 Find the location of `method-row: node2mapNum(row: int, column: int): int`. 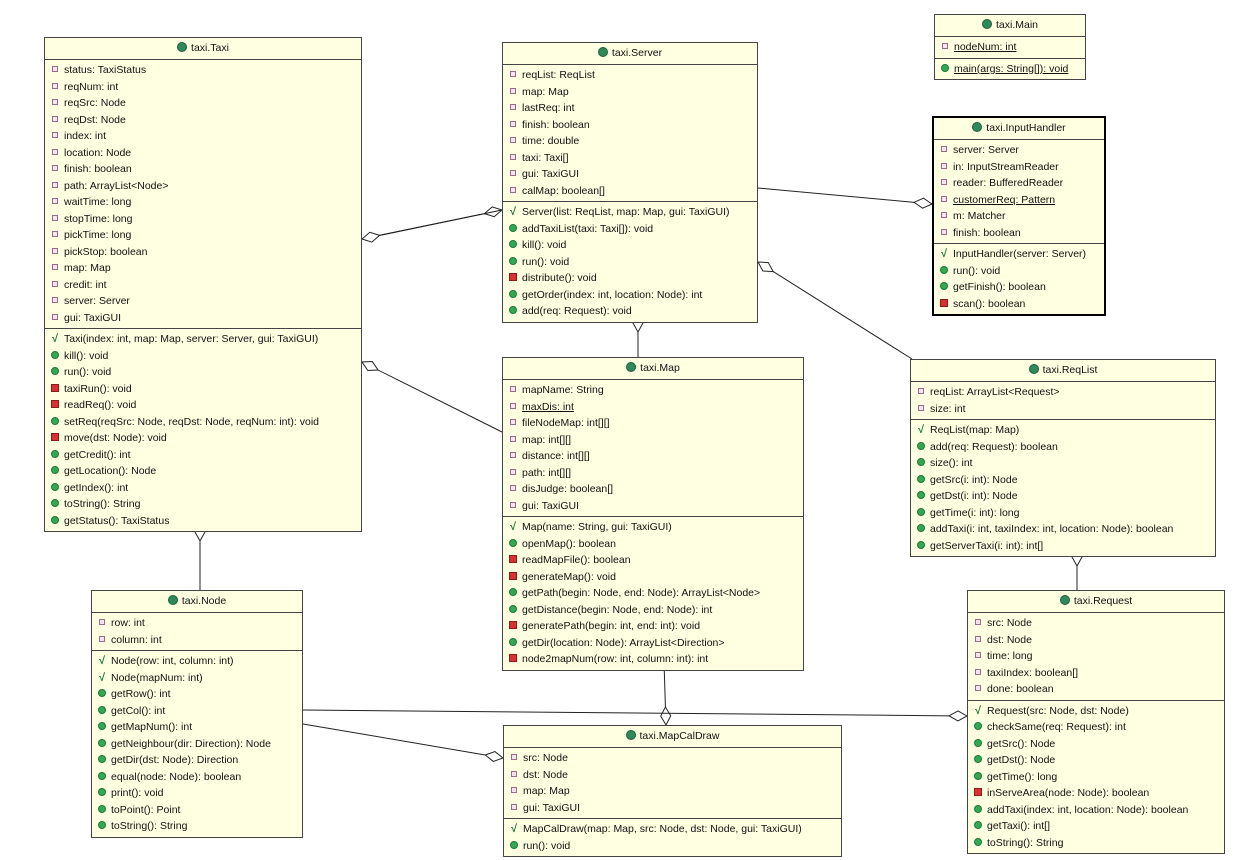

method-row: node2mapNum(row: int, column: int): int is located at coordinates (653, 659).